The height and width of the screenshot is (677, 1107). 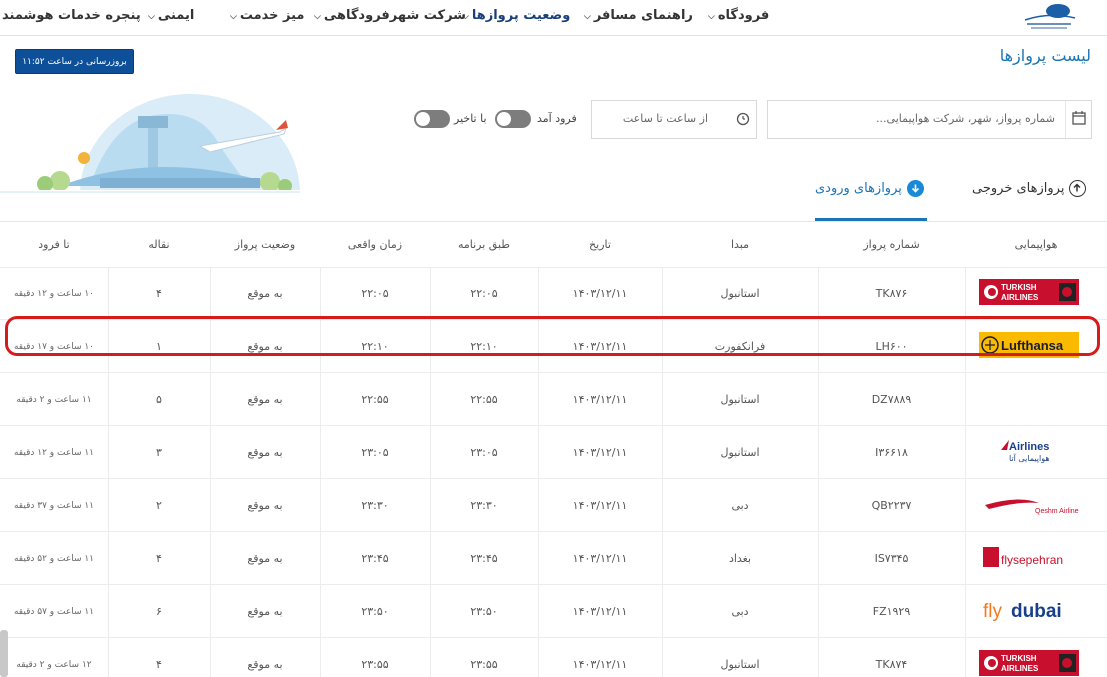 I want to click on svg-text: TURKISH, so click(x=1019, y=658).